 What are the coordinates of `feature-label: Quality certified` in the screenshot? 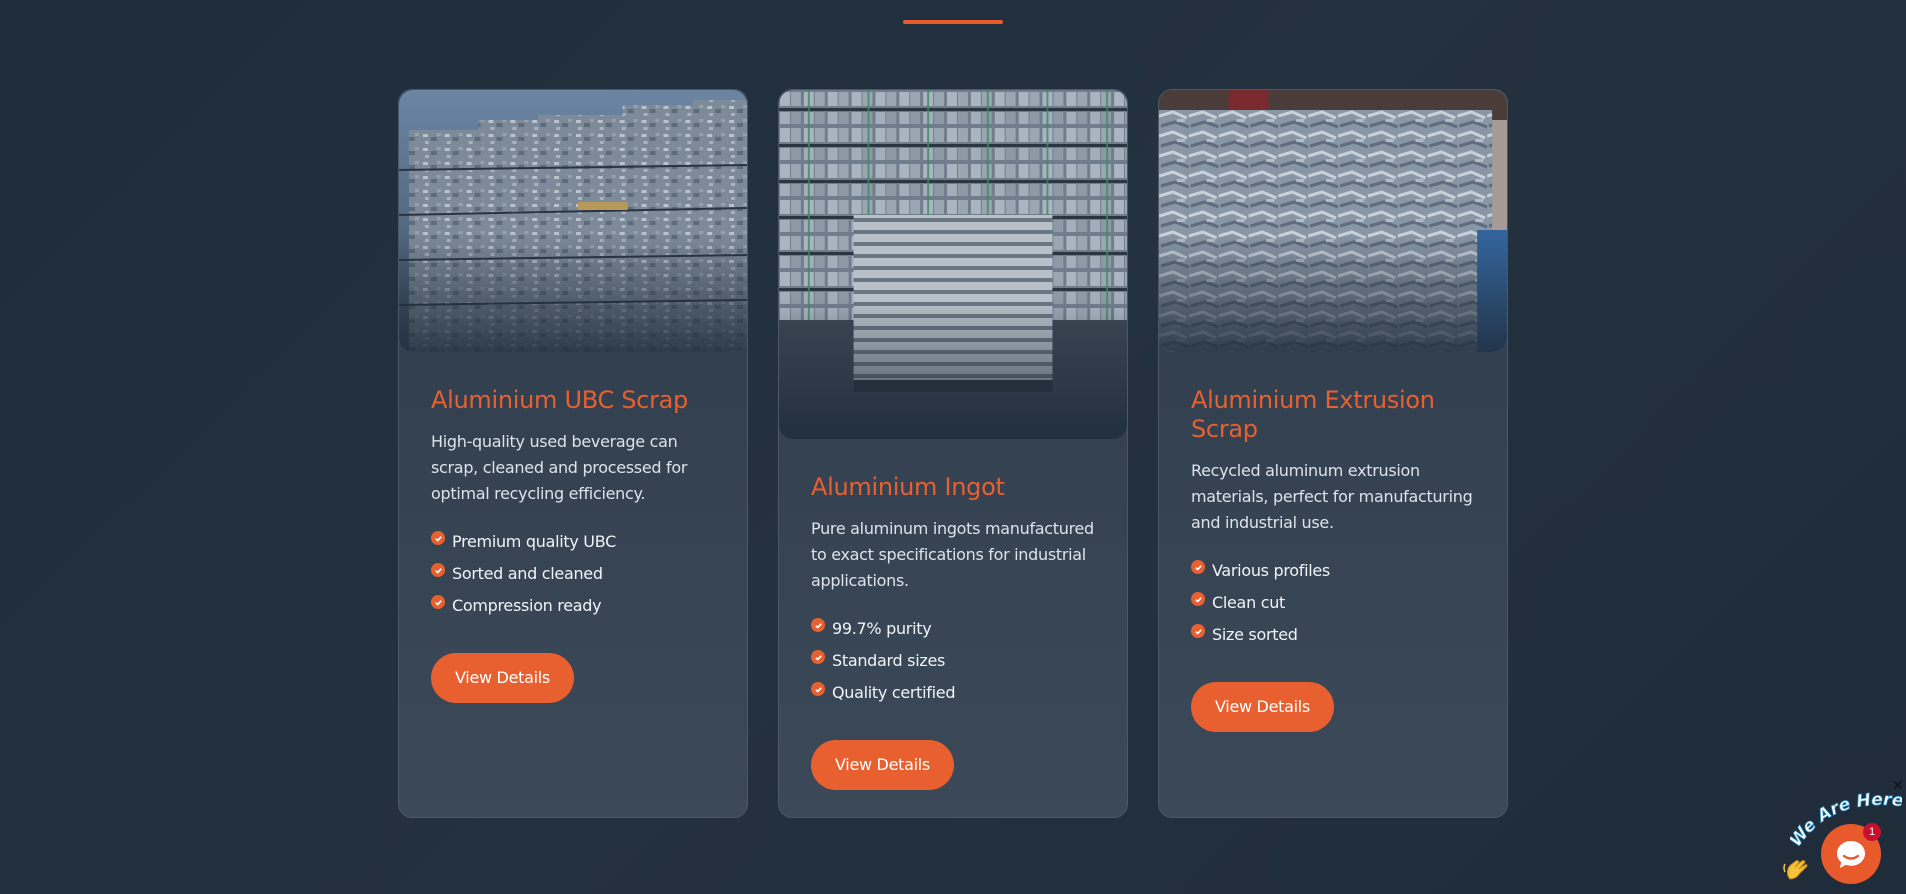 It's located at (894, 692).